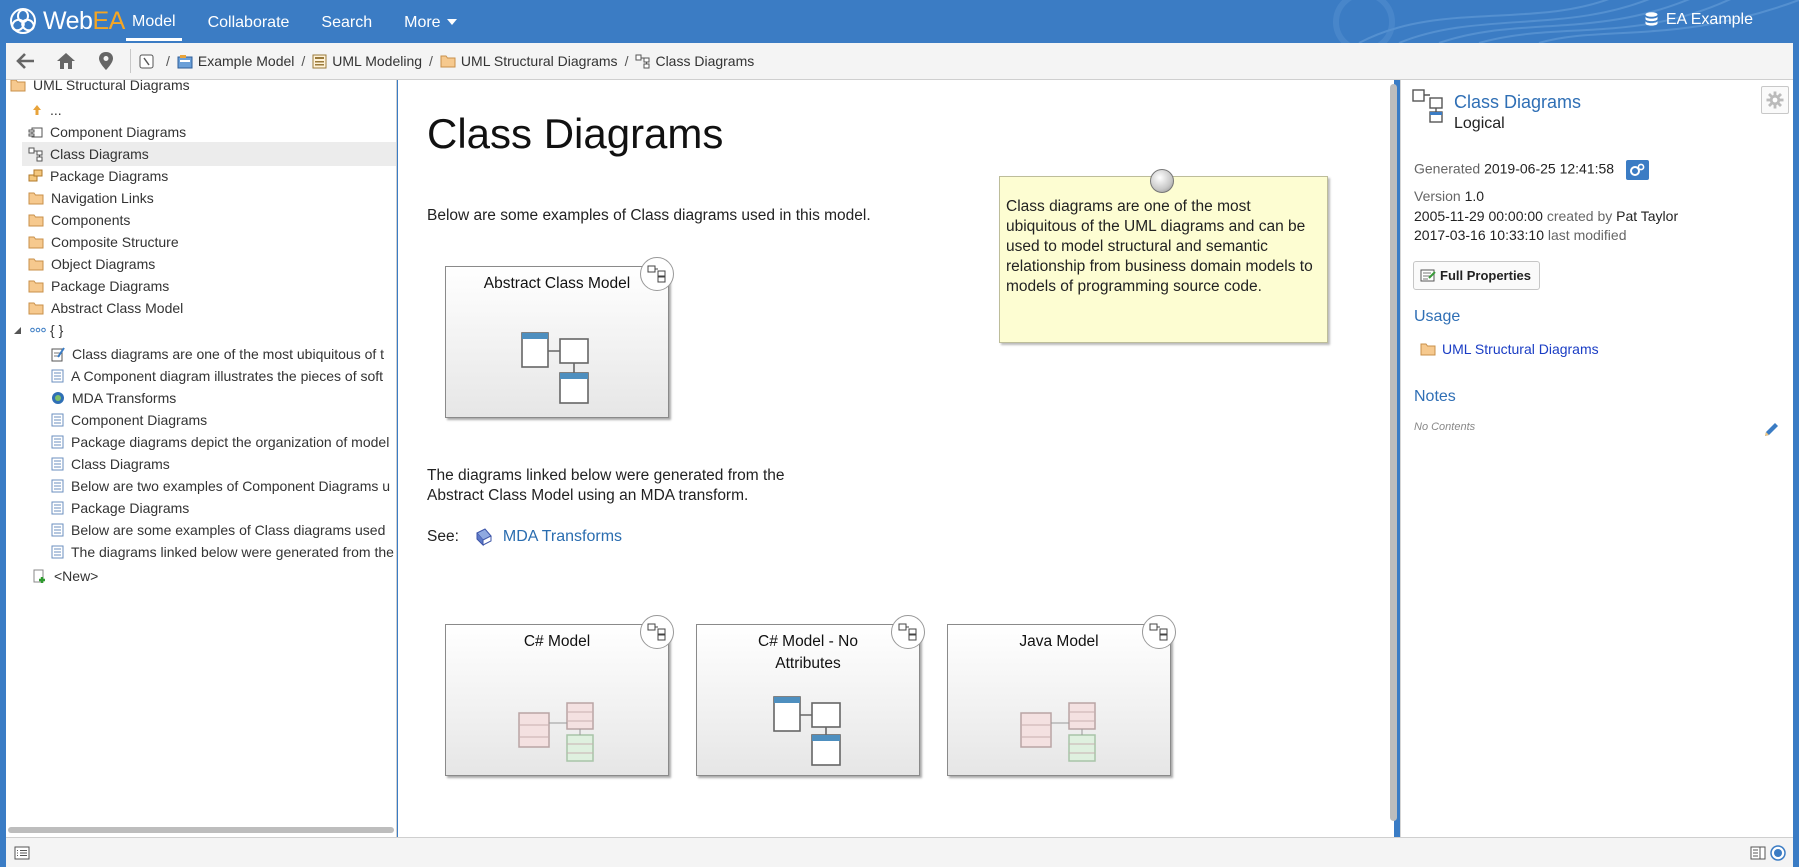 This screenshot has height=867, width=1799. I want to click on version-value: 1.0, so click(1474, 196).